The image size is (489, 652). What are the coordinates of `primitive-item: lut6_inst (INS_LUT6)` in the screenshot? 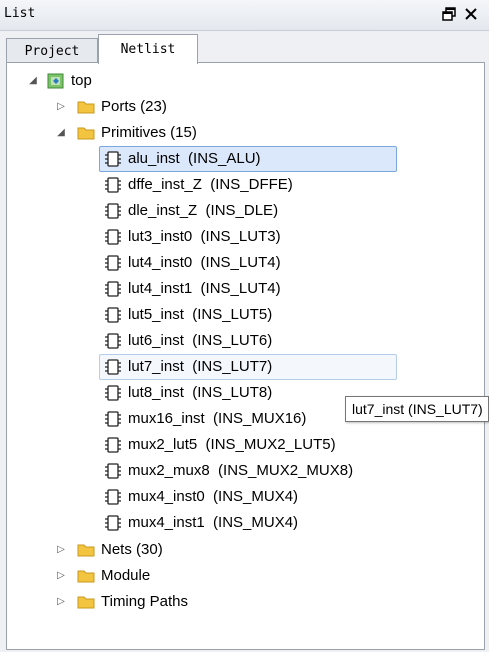 It's located at (245, 341).